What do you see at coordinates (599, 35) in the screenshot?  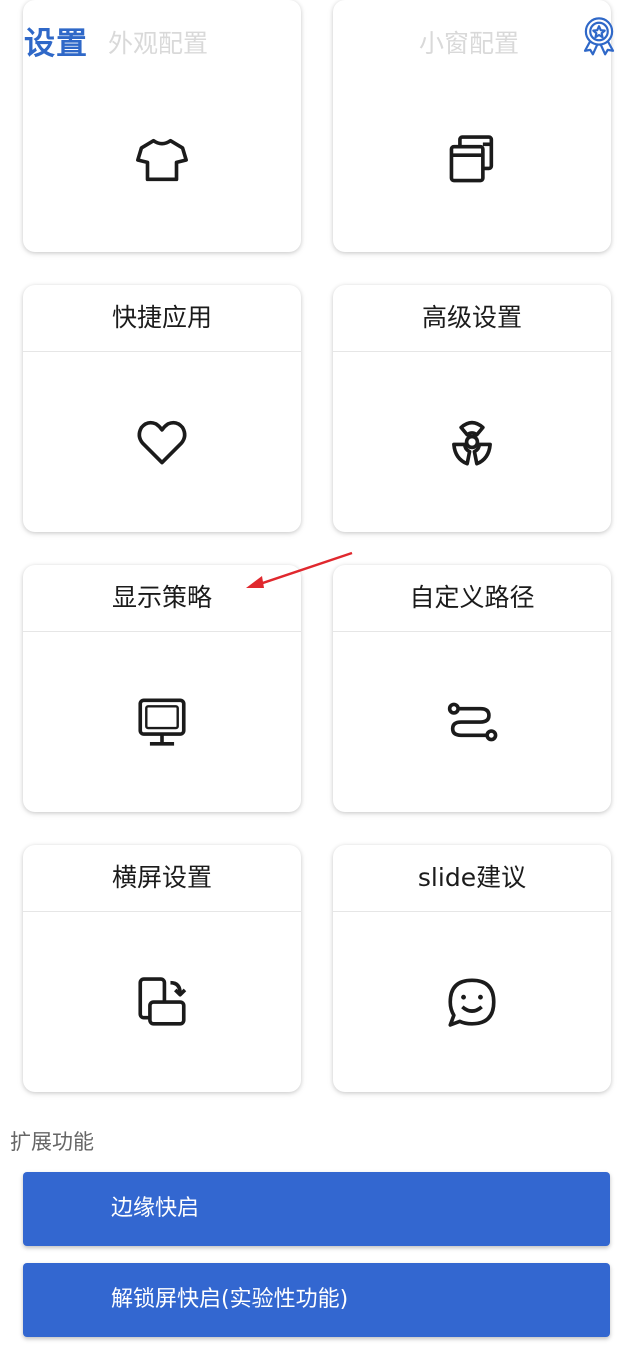 I see `award-badge-icon` at bounding box center [599, 35].